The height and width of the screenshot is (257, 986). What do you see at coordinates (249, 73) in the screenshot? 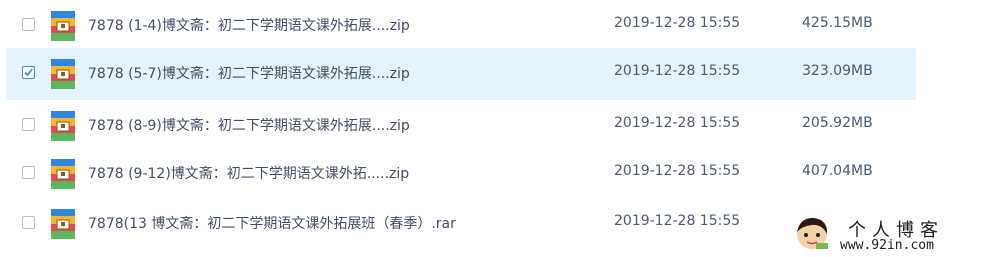
I see `file-name: 7878 (5-7)博文斋：初二下学期语文课外拓展....zip` at bounding box center [249, 73].